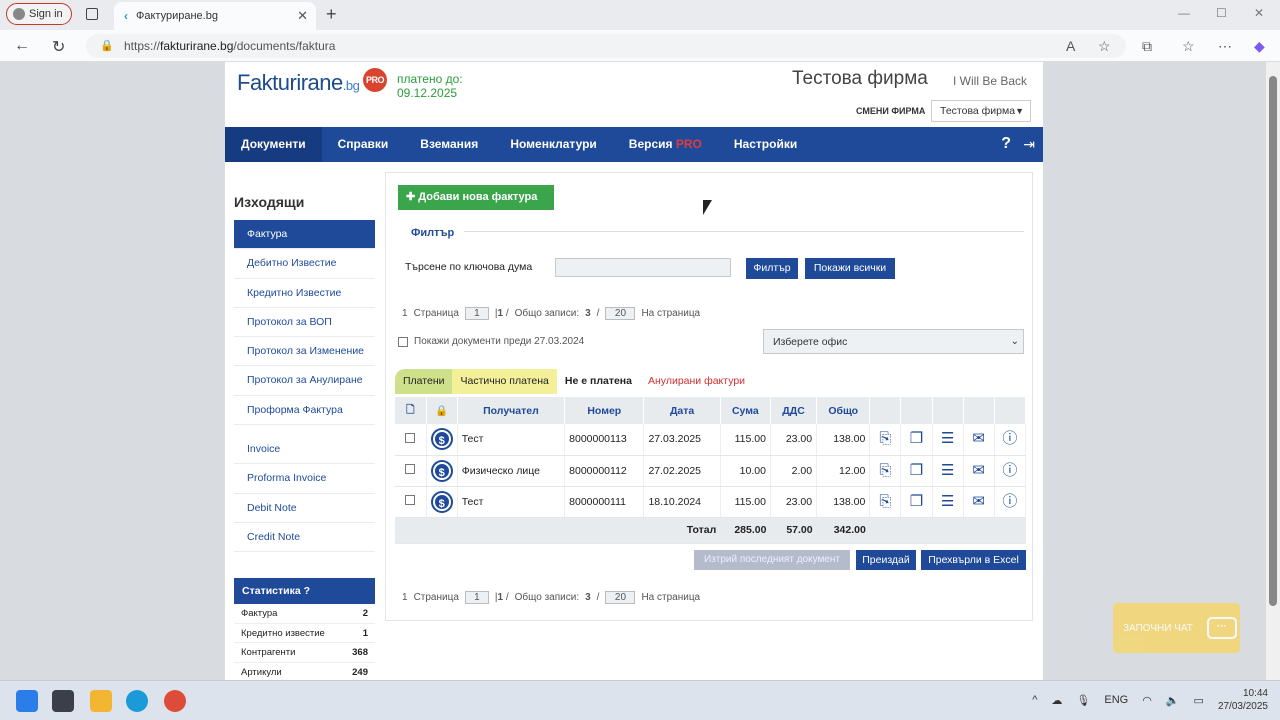 Image resolution: width=1280 pixels, height=720 pixels. Describe the element at coordinates (403, 341) in the screenshot. I see `old-docs-checkbox` at that location.